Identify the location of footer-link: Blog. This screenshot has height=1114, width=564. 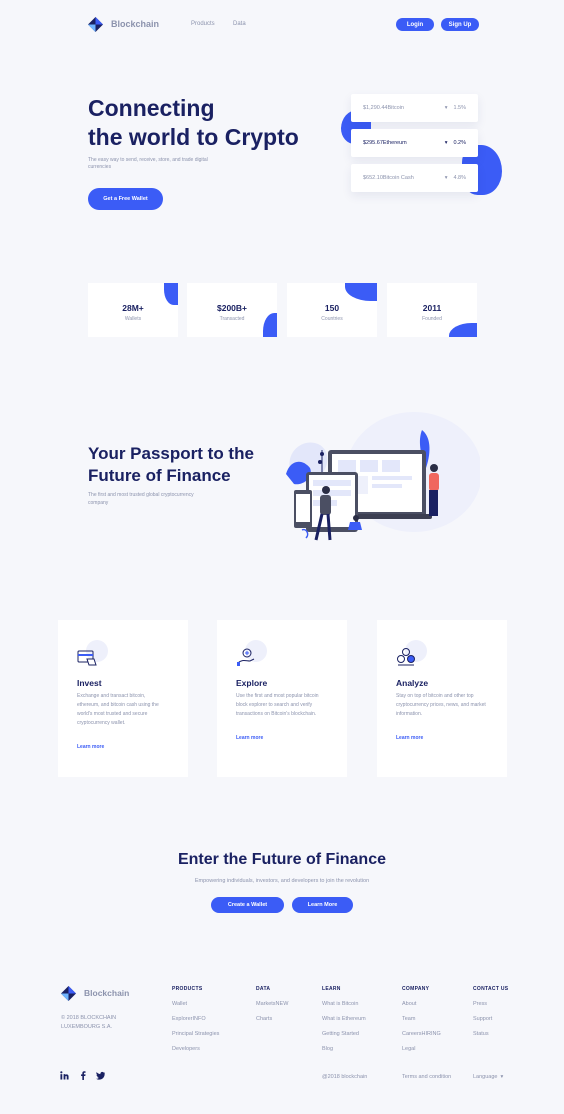
(344, 1053).